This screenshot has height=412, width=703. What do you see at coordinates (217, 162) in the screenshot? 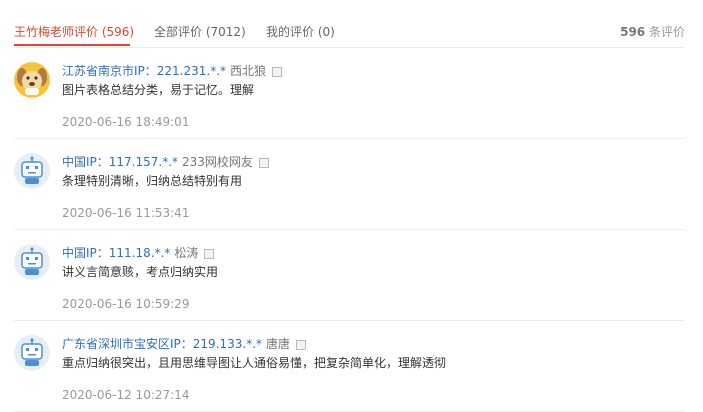
I see `reviewer-nickname: 233网校网友` at bounding box center [217, 162].